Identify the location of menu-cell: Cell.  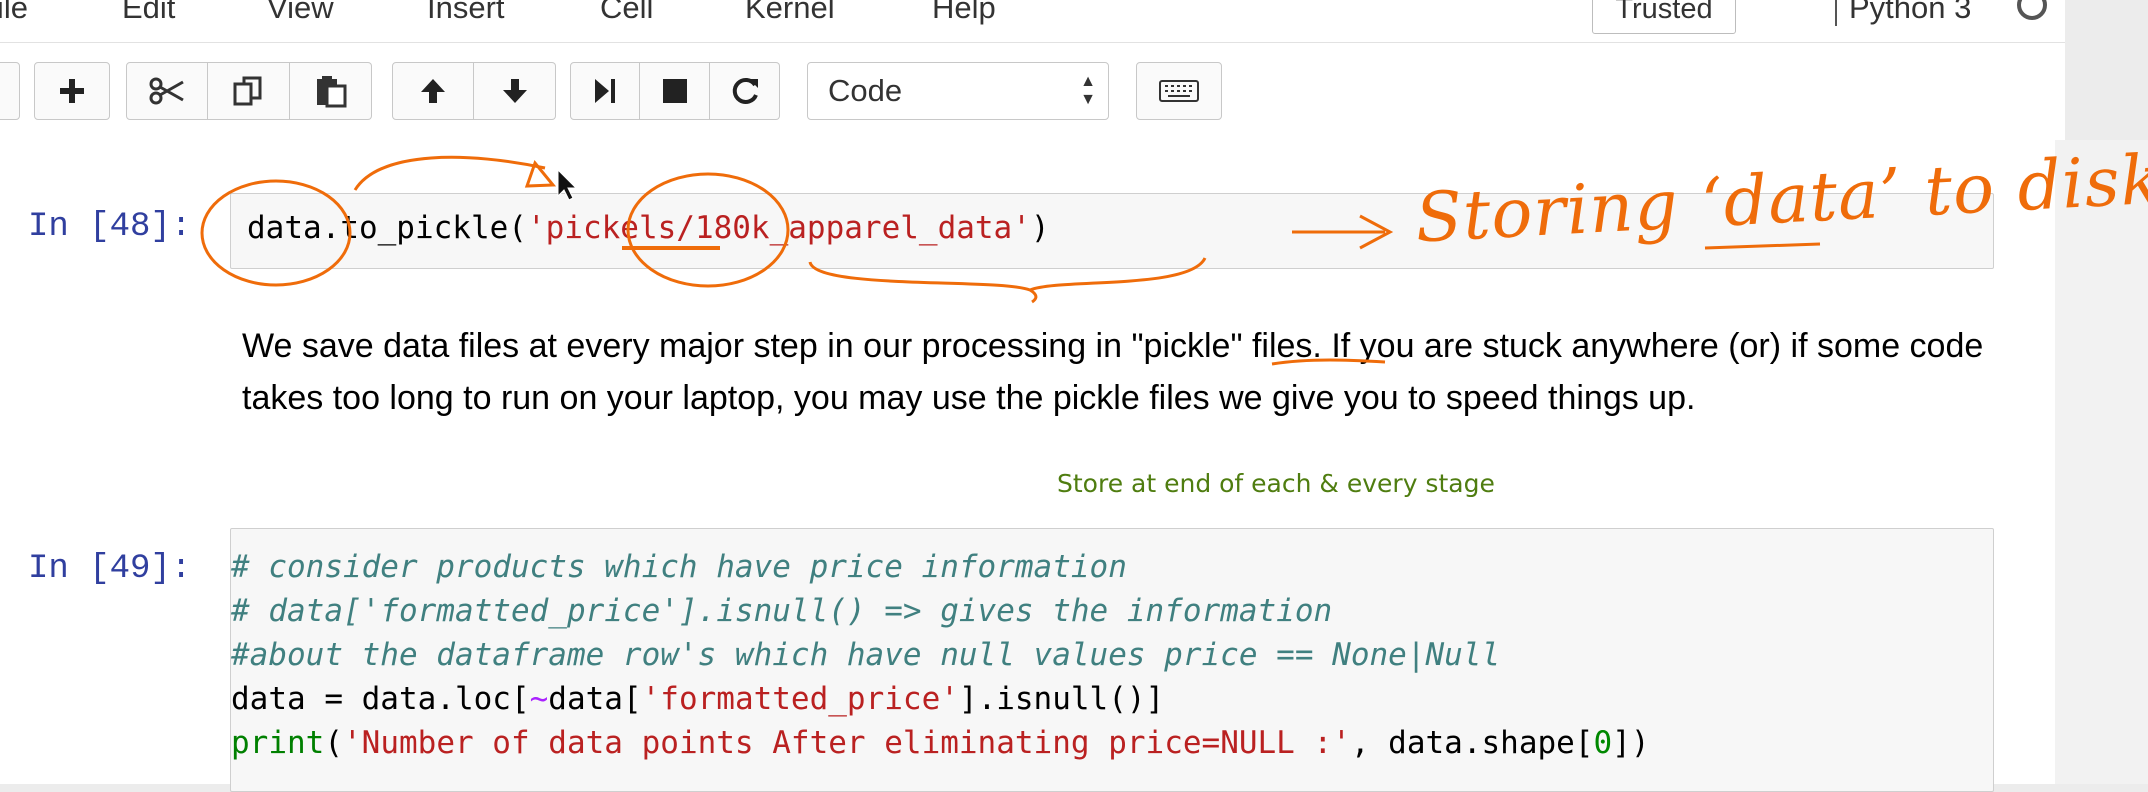
(626, 13).